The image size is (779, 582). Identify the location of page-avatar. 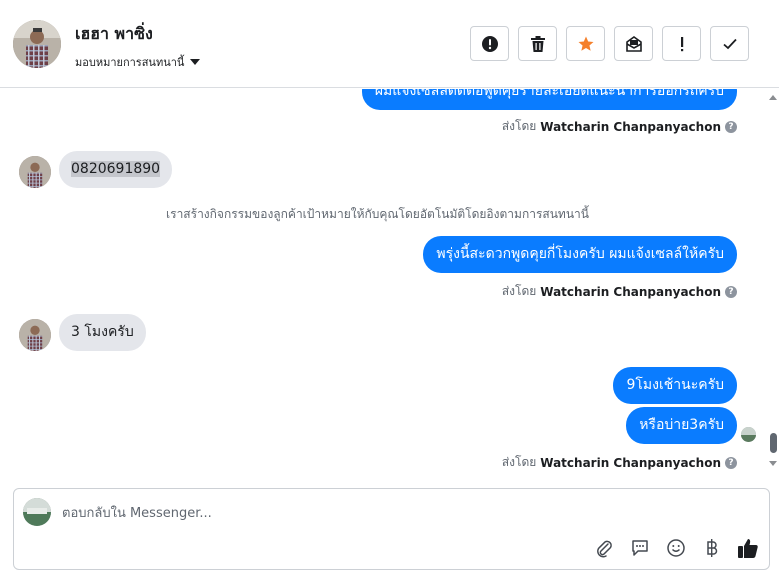
(37, 512).